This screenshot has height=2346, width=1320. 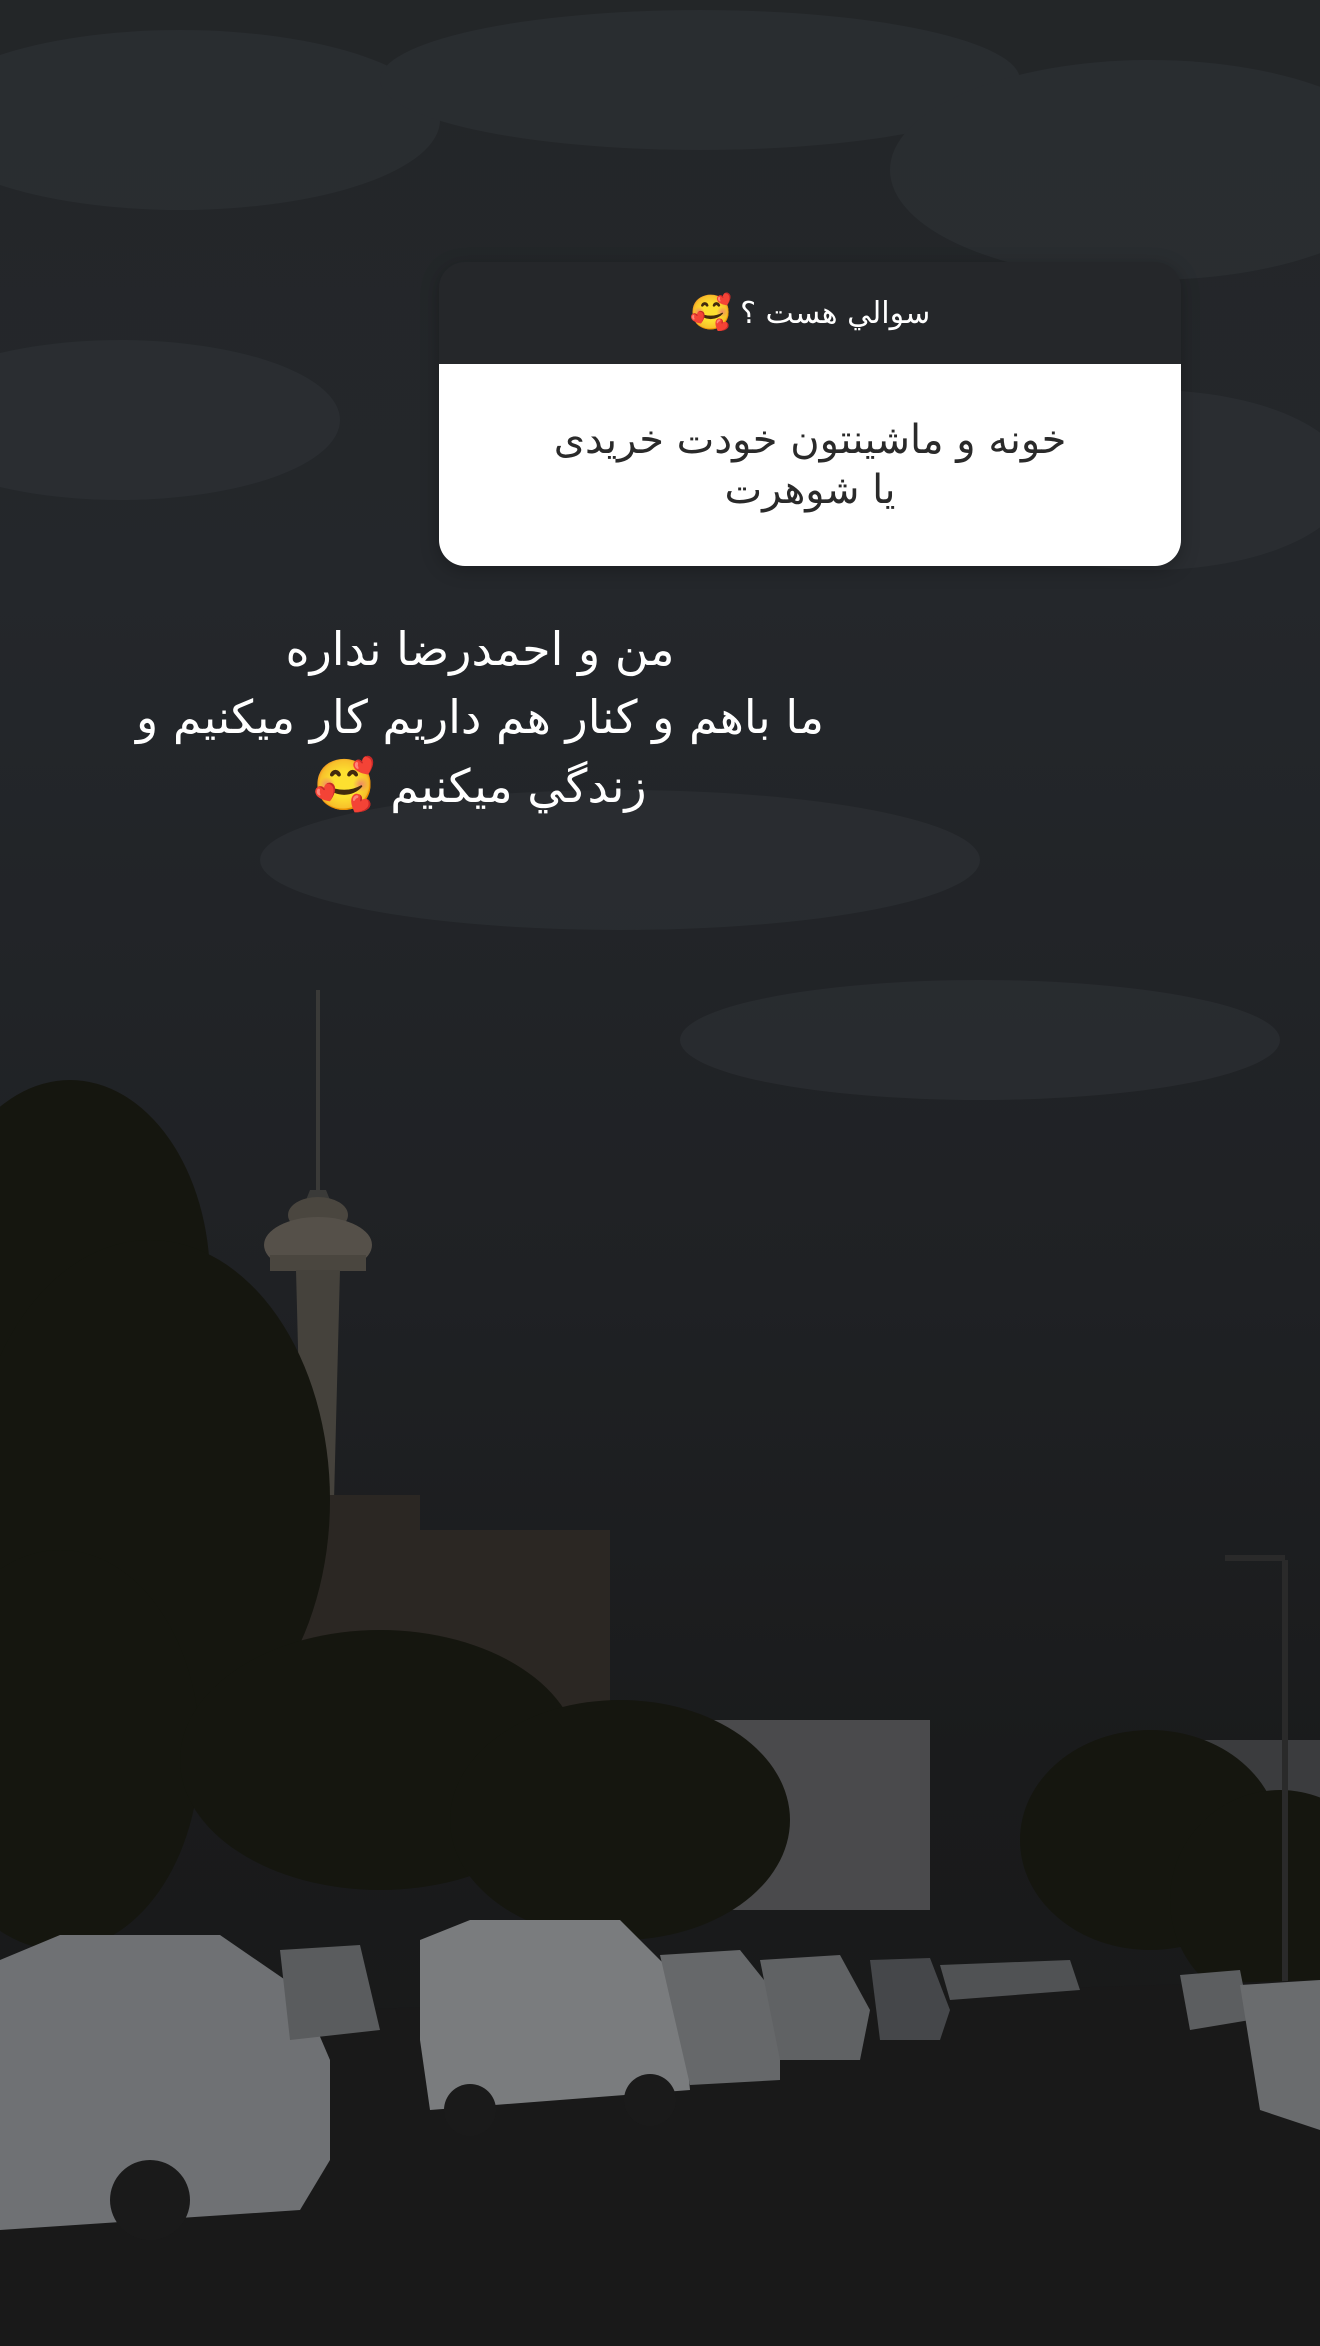 What do you see at coordinates (480, 649) in the screenshot?
I see `reply-line-1: من و احمدرضا نداره` at bounding box center [480, 649].